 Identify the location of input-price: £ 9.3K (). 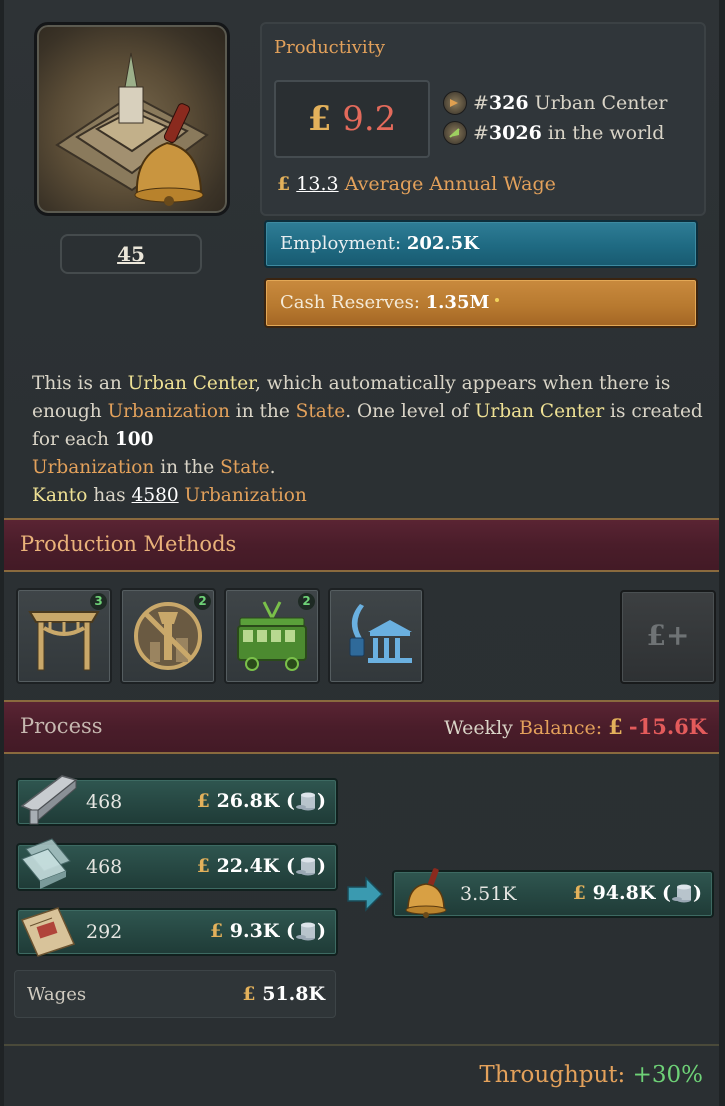
(268, 931).